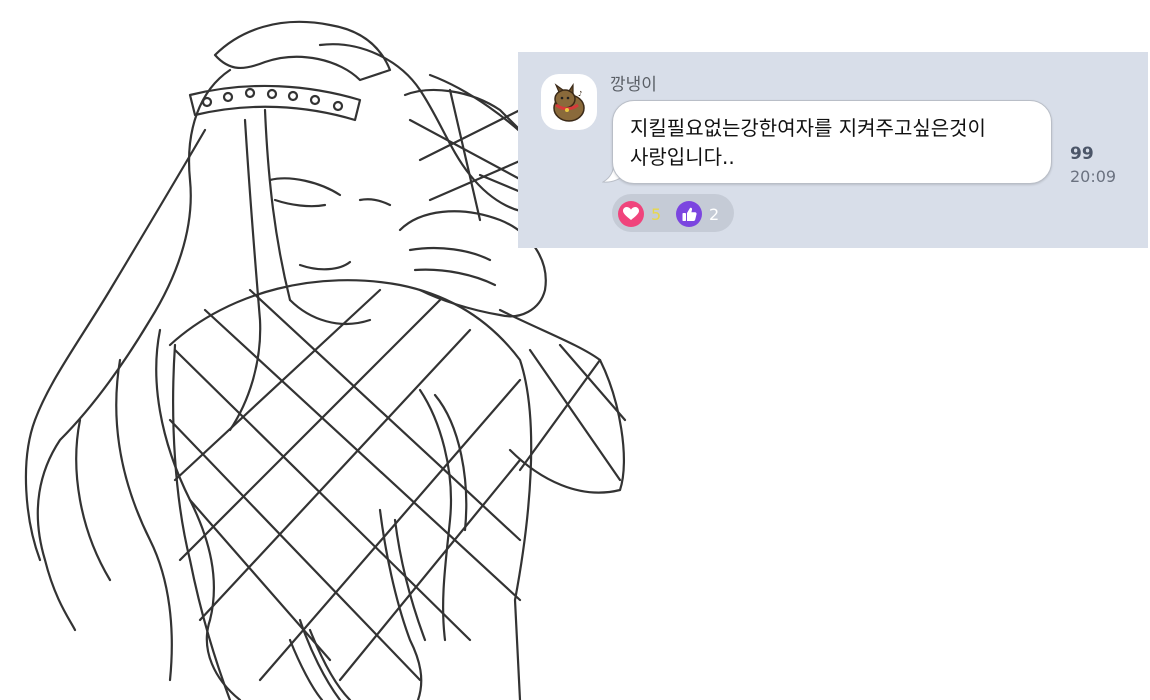 The image size is (1150, 700). I want to click on message-text-line-1: 지킬필요없는강한여자를 지켜주고싶은것이, so click(808, 128).